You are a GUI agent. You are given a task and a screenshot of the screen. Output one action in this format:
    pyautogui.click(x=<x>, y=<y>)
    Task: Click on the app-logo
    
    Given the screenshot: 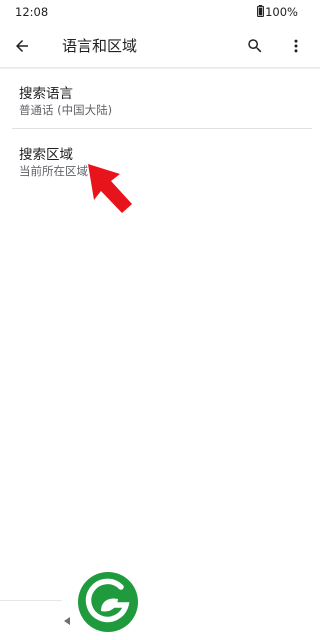 What is the action you would take?
    pyautogui.click(x=108, y=602)
    